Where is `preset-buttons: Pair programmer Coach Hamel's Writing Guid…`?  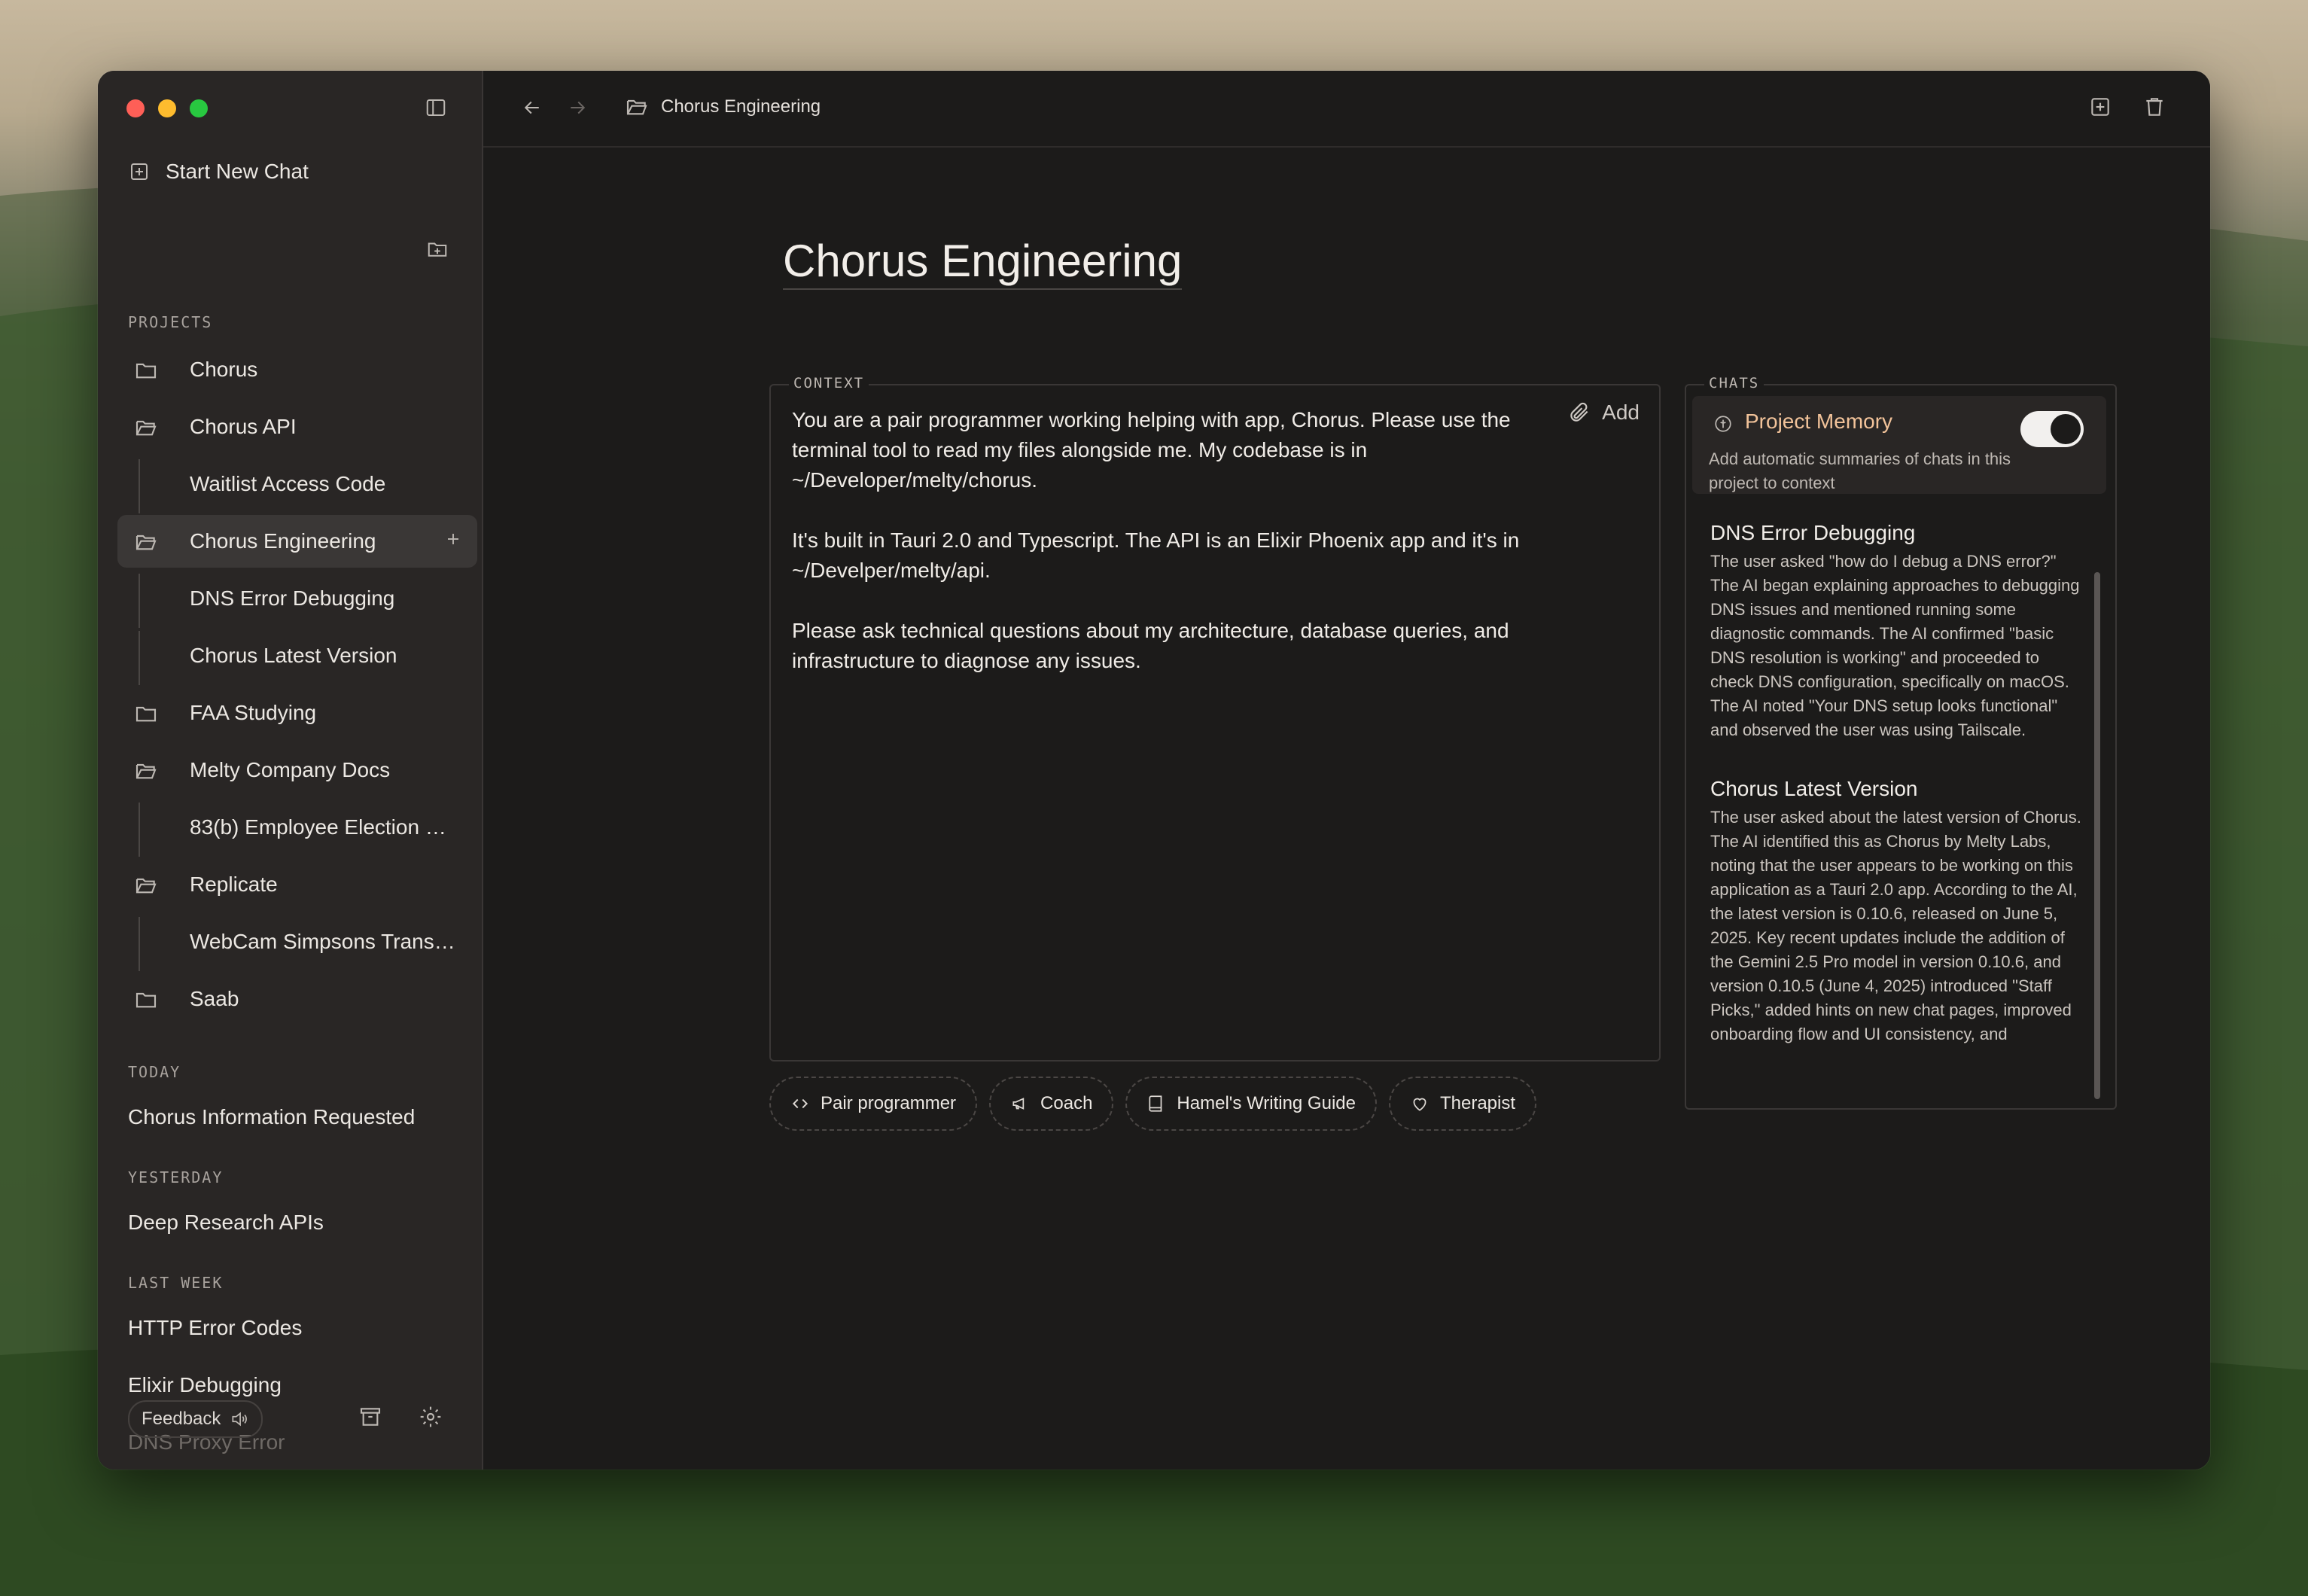
preset-buttons: Pair programmer Coach Hamel's Writing Guid… is located at coordinates (1153, 1104).